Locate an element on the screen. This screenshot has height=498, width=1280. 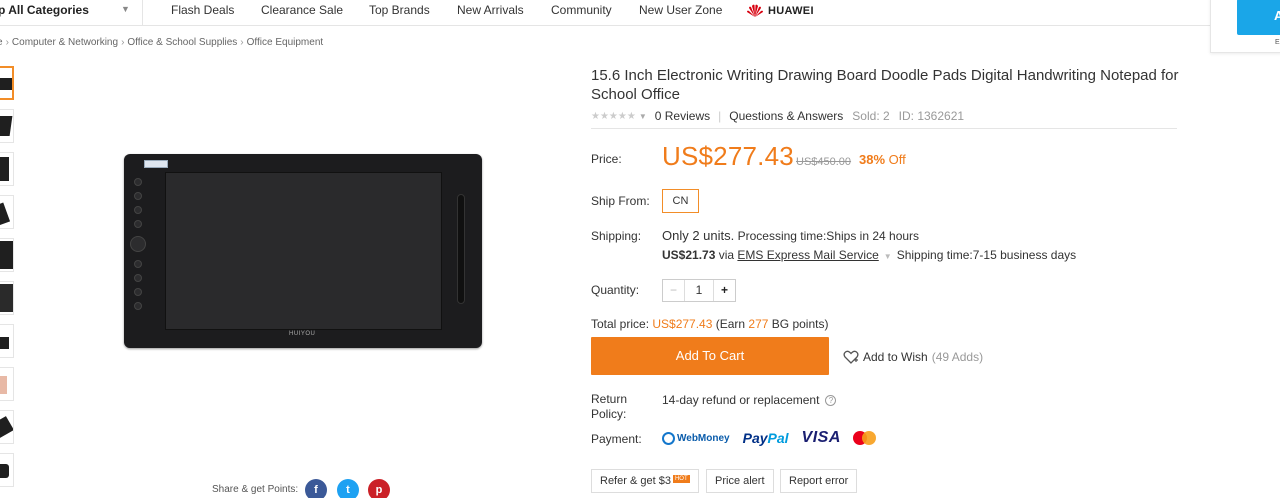
return-policy-value: 14-day refund or replacement ? is located at coordinates (749, 400).